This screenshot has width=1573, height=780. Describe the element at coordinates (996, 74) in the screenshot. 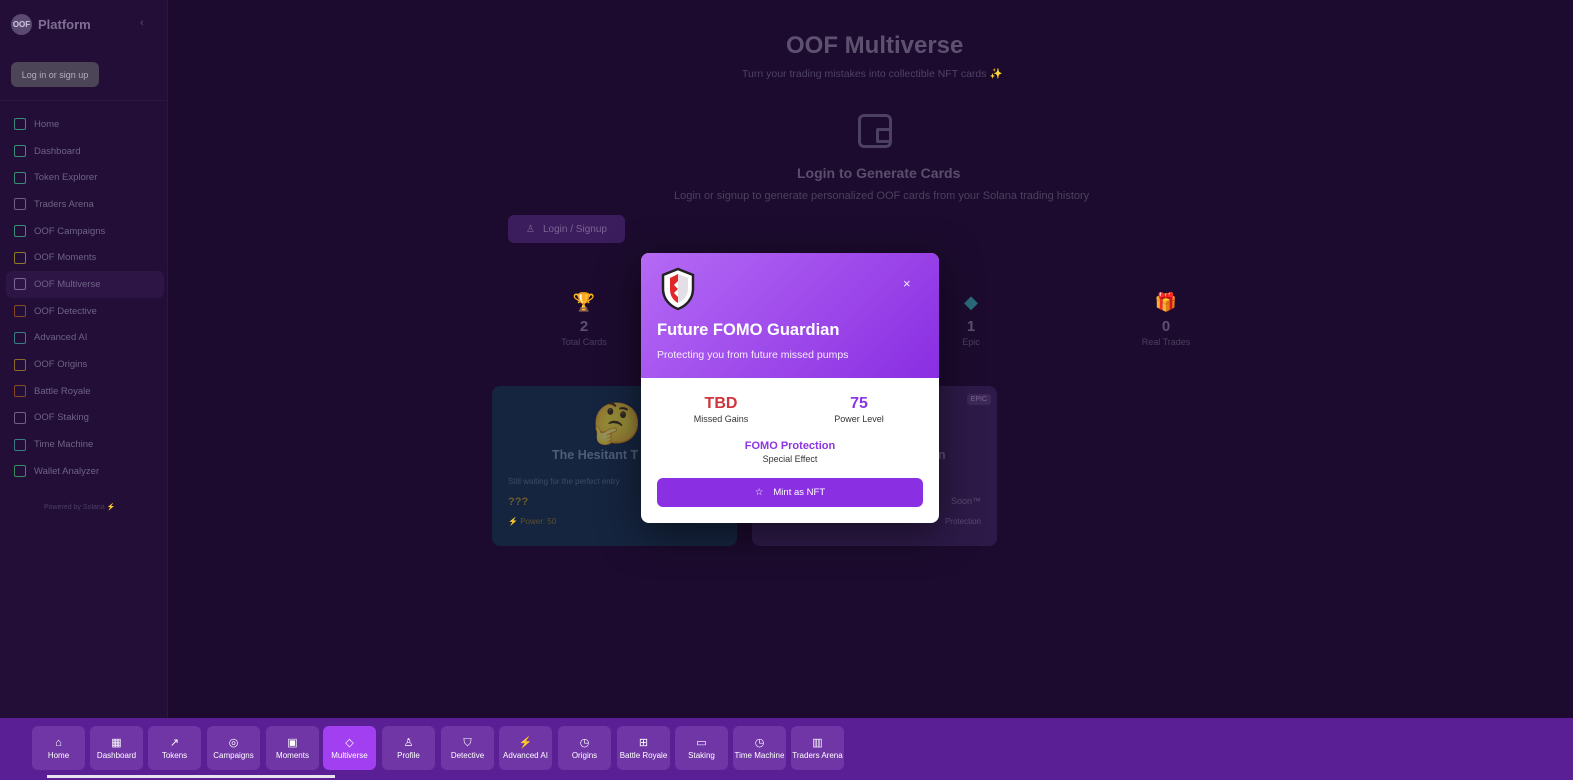

I see `sparkles-icon: ✨` at that location.